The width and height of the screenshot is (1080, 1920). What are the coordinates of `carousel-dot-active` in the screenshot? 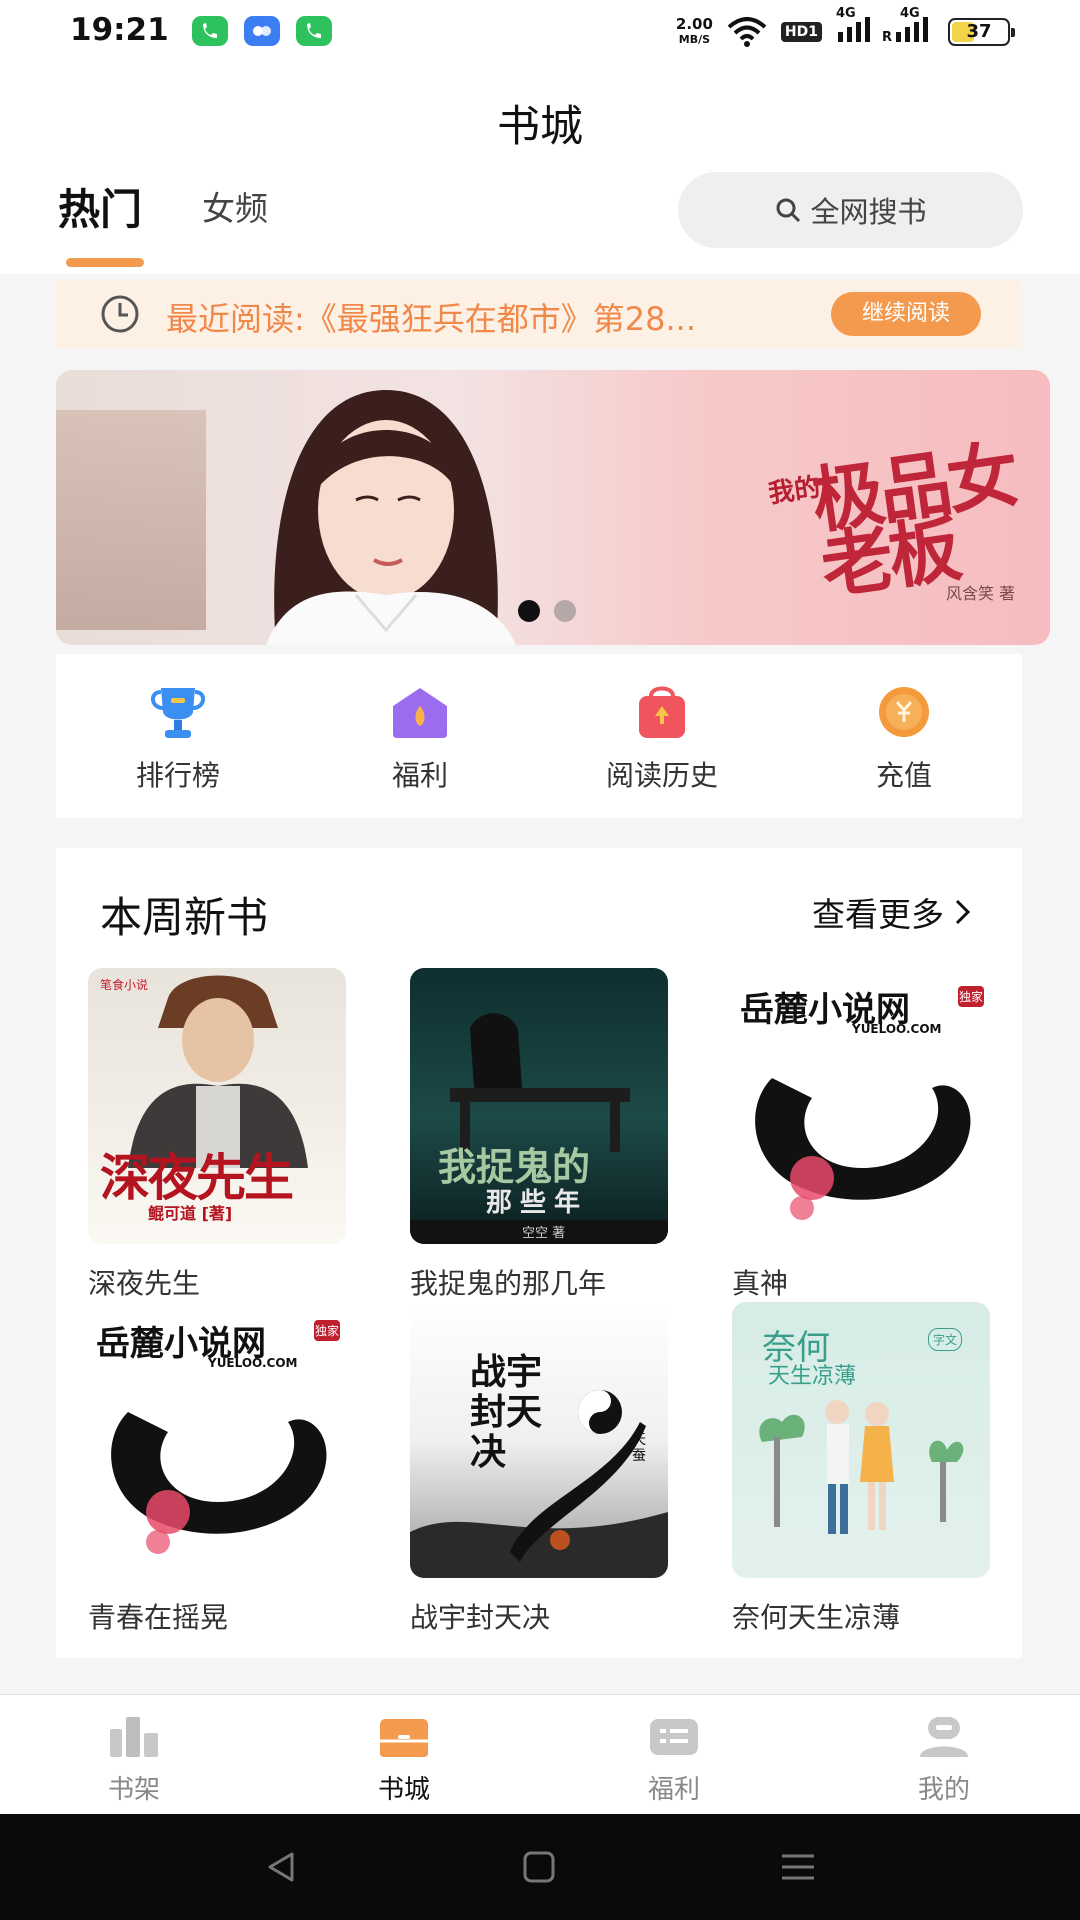 It's located at (529, 611).